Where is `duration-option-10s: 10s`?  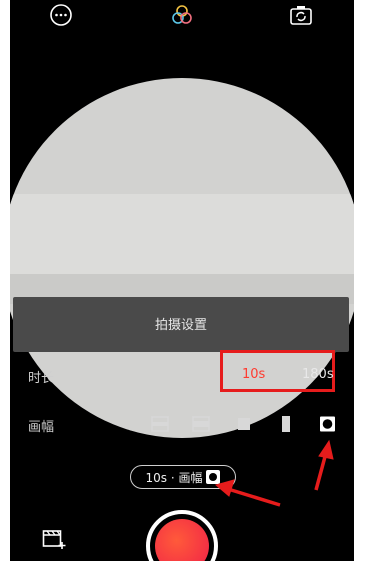 duration-option-10s: 10s is located at coordinates (253, 374).